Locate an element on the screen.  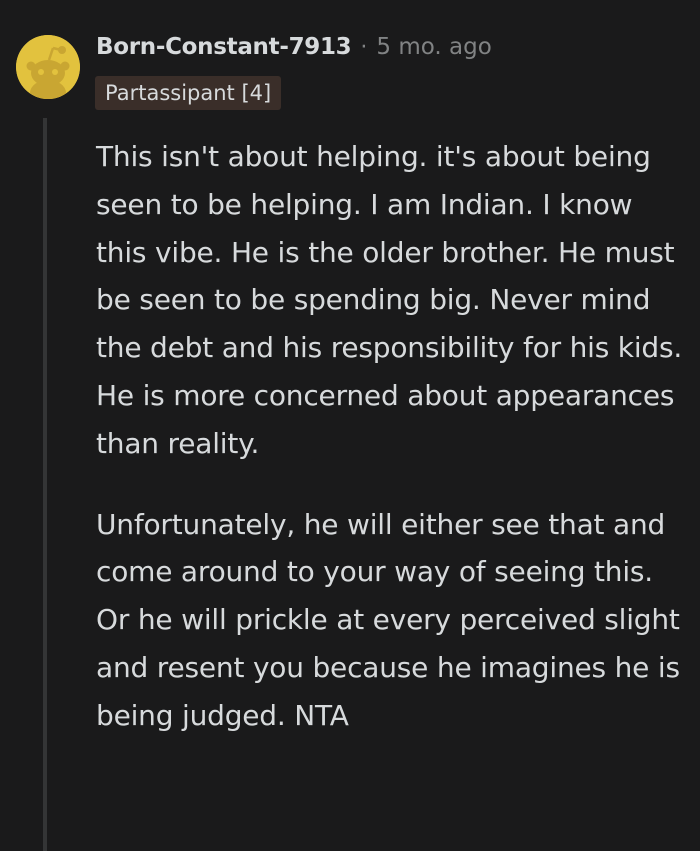
author-username: Born-Constant-7913 is located at coordinates (224, 47).